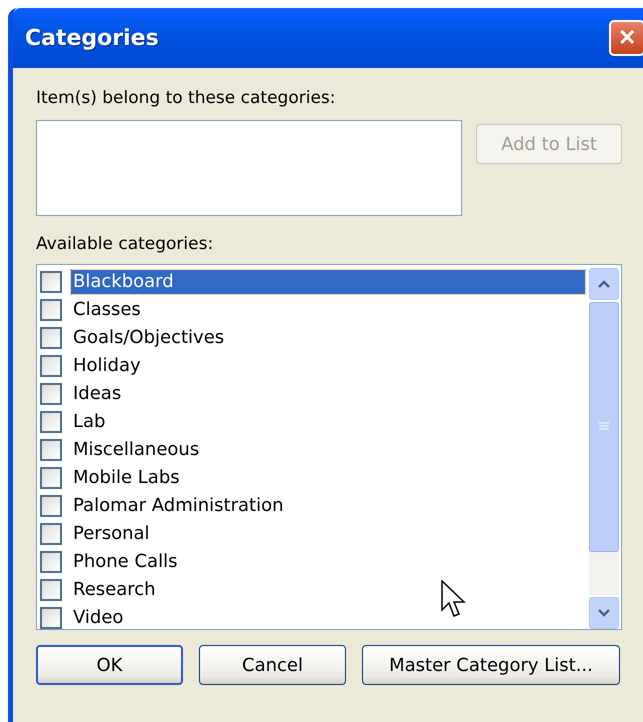  I want to click on grip-icon, so click(604, 427).